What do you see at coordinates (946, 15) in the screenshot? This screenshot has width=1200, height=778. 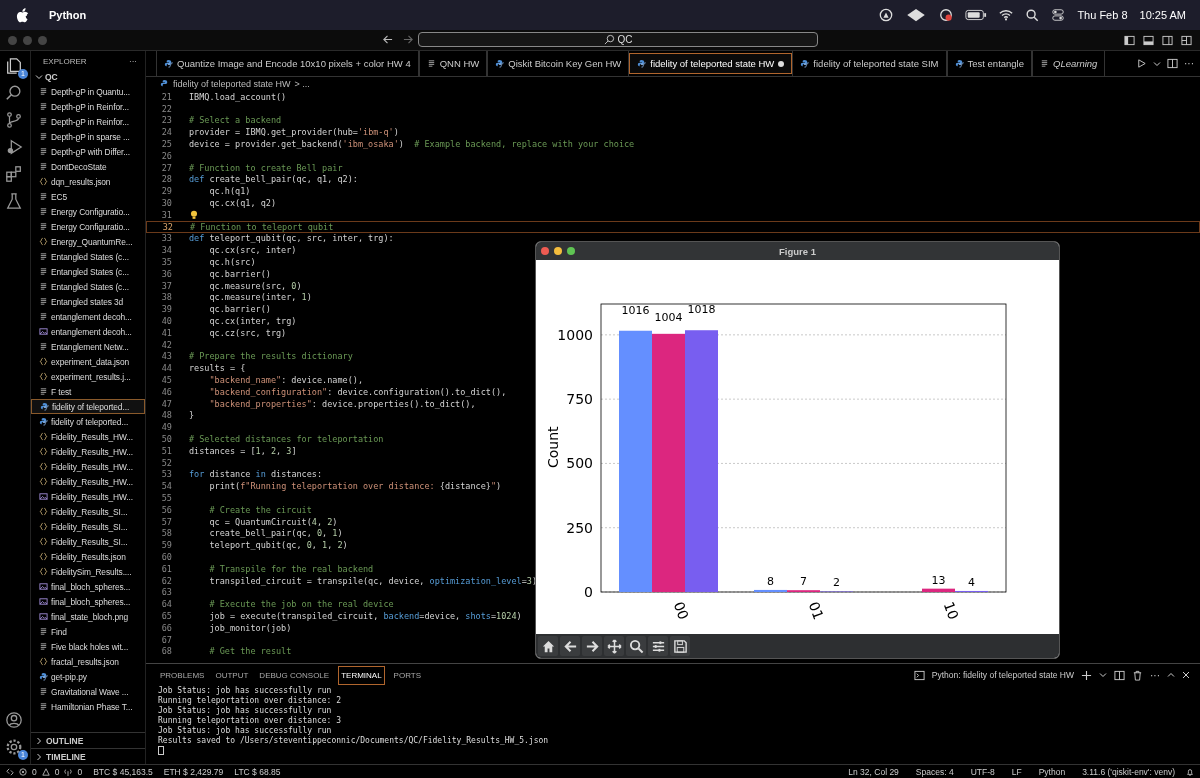 I see `record-icon` at bounding box center [946, 15].